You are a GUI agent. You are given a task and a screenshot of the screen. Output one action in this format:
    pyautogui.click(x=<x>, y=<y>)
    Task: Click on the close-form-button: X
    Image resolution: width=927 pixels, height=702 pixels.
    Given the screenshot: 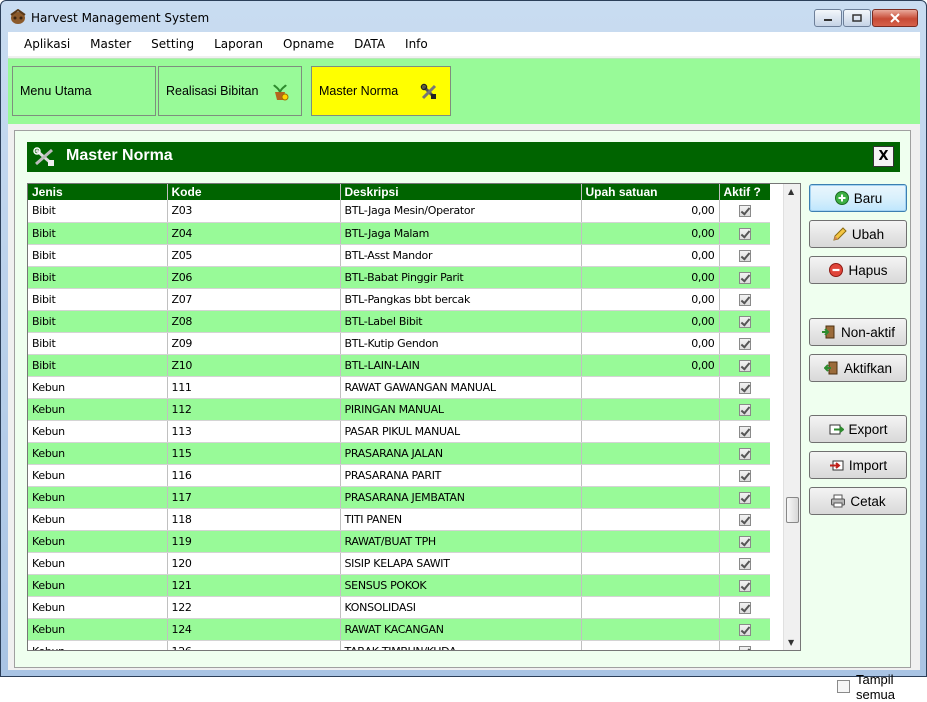 What is the action you would take?
    pyautogui.click(x=883, y=156)
    